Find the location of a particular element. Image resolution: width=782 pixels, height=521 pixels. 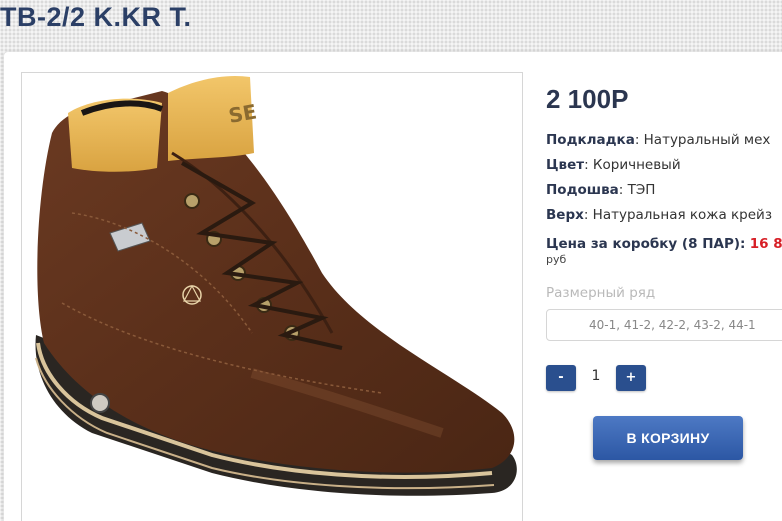

page-title: TB-2/2 K.KR T. is located at coordinates (96, 17).